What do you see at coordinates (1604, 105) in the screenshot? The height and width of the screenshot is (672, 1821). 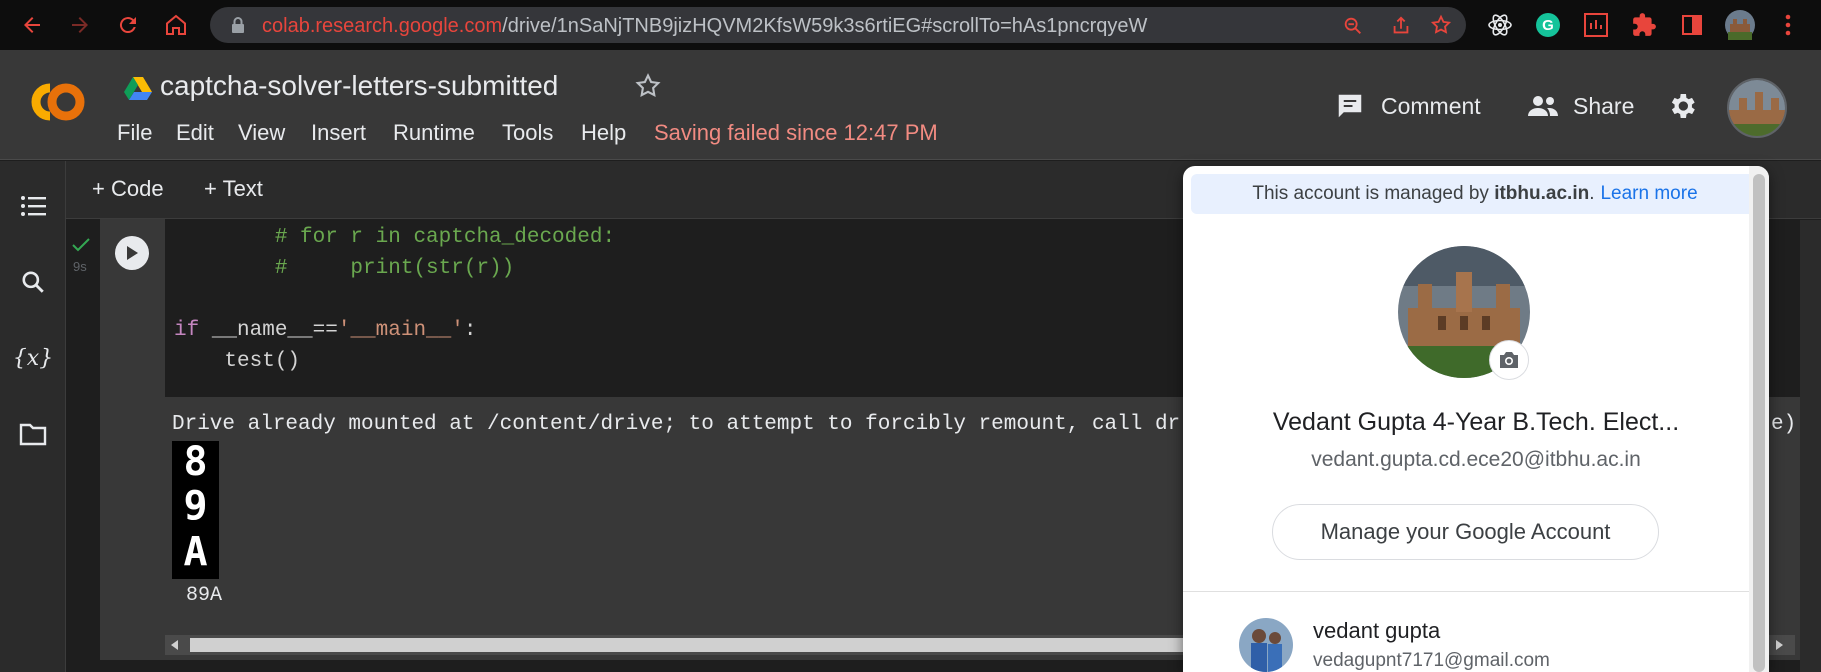 I see `share-label: Share` at bounding box center [1604, 105].